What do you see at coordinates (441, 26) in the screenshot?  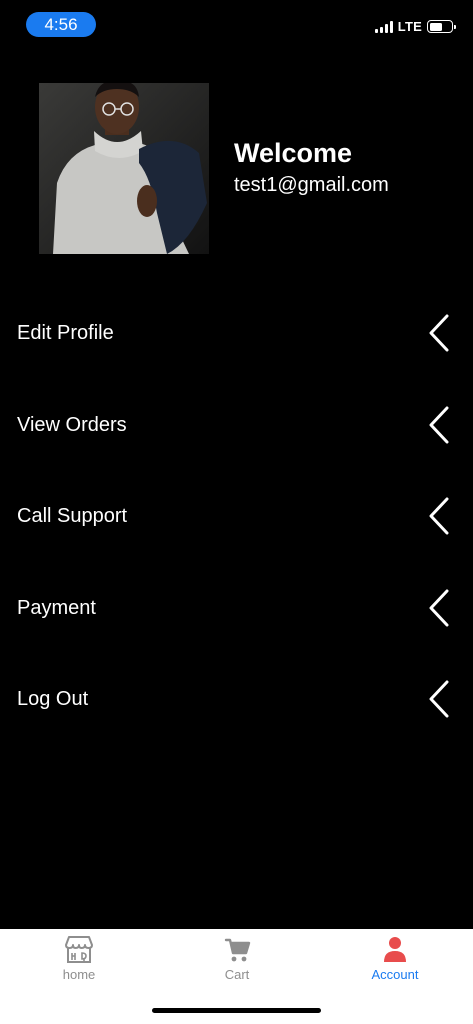 I see `battery-icon` at bounding box center [441, 26].